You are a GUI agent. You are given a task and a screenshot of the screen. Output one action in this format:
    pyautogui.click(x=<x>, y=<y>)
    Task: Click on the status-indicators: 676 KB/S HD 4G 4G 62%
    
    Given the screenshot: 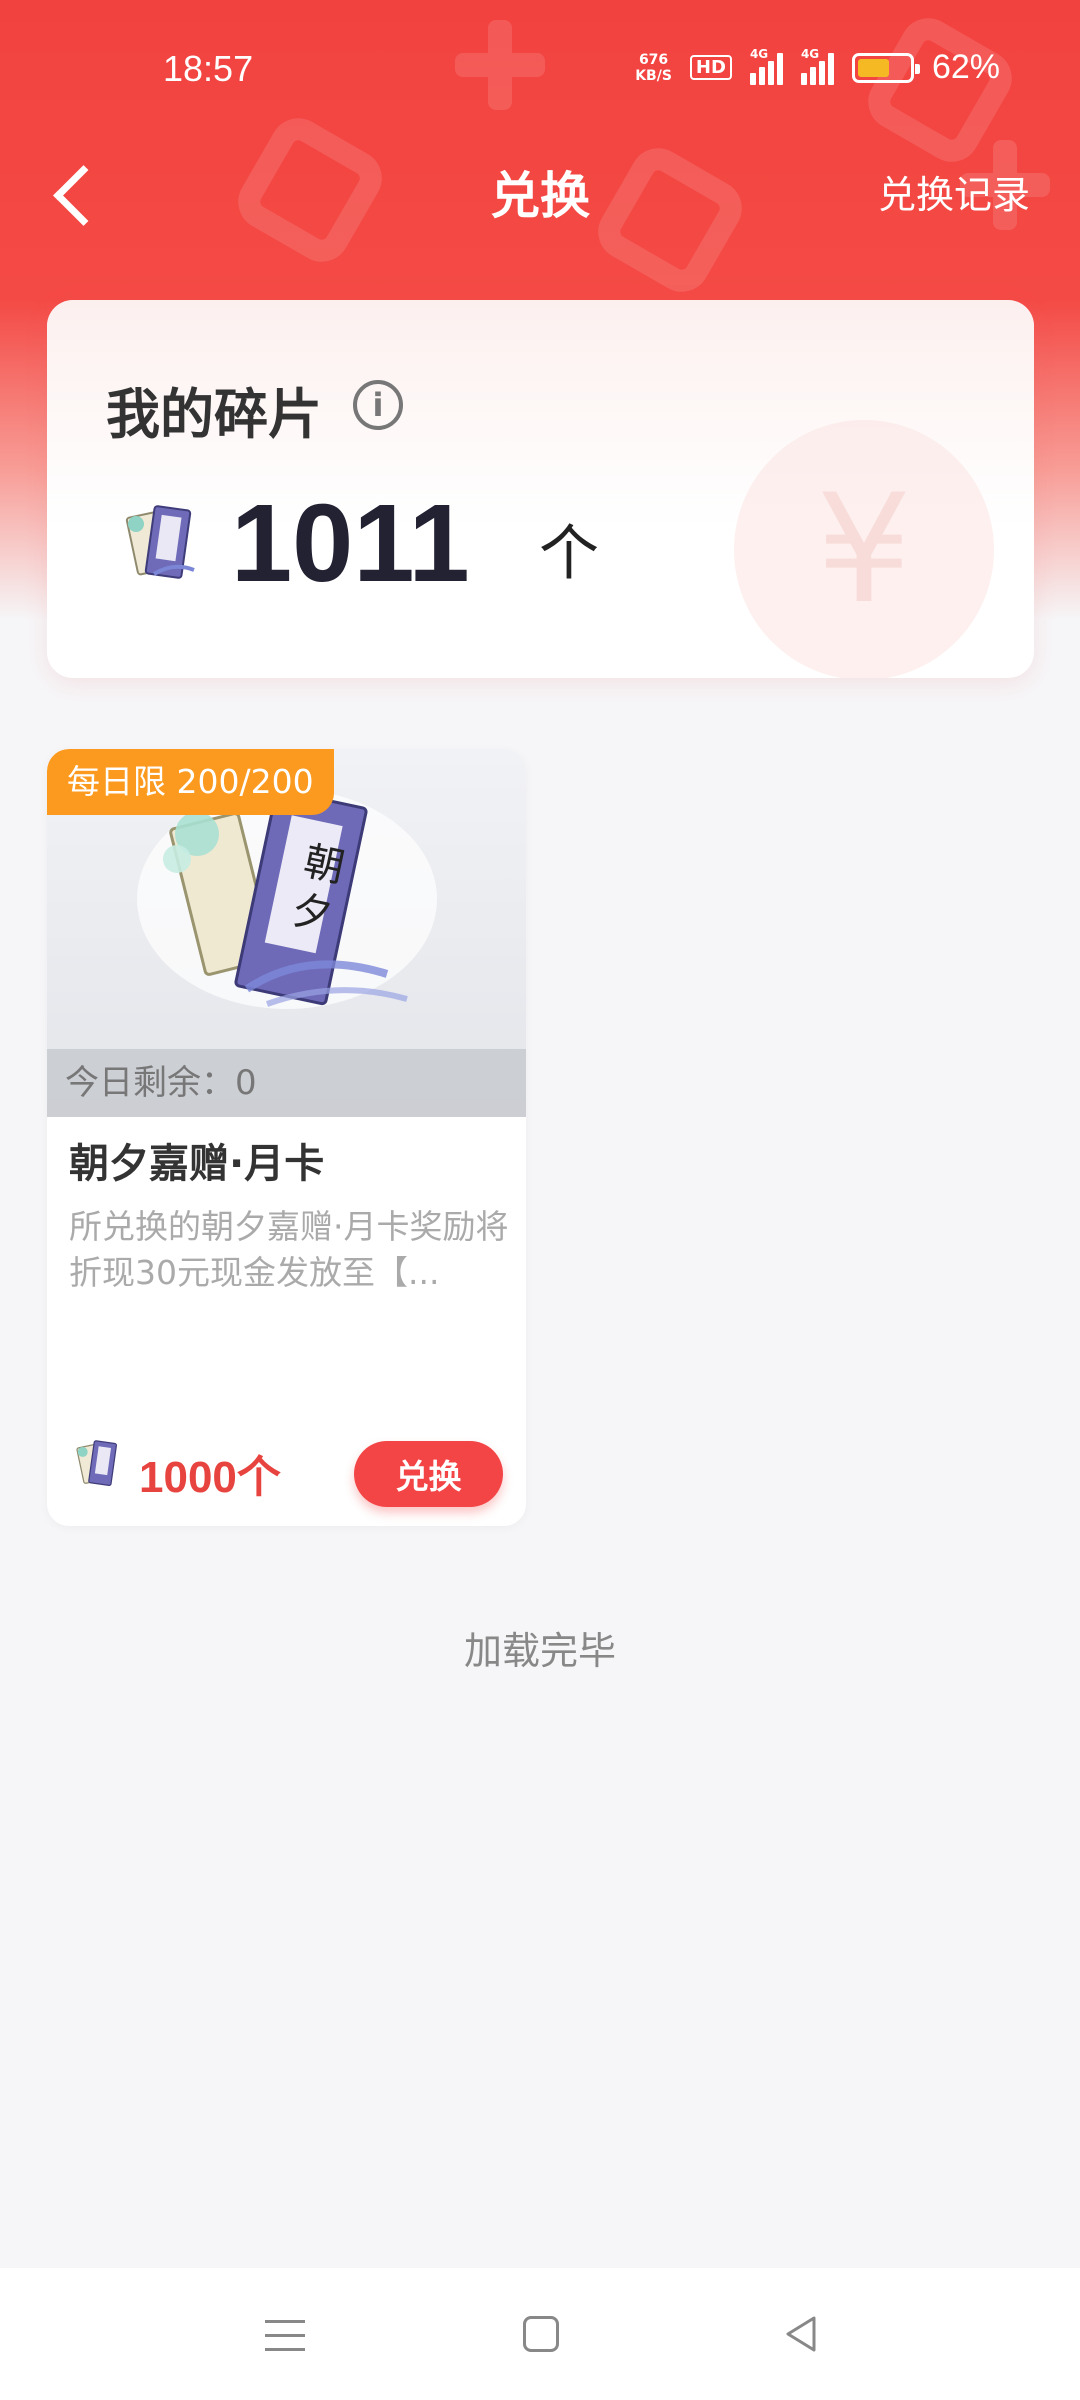 What is the action you would take?
    pyautogui.click(x=817, y=67)
    